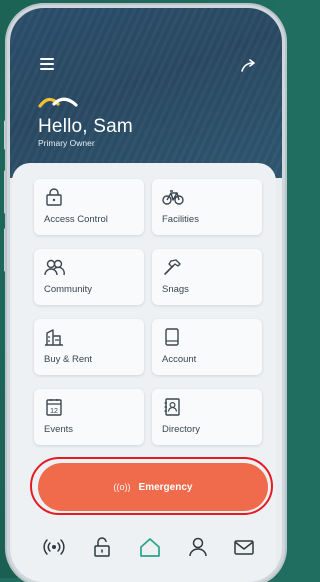  What do you see at coordinates (150, 547) in the screenshot?
I see `home-icon` at bounding box center [150, 547].